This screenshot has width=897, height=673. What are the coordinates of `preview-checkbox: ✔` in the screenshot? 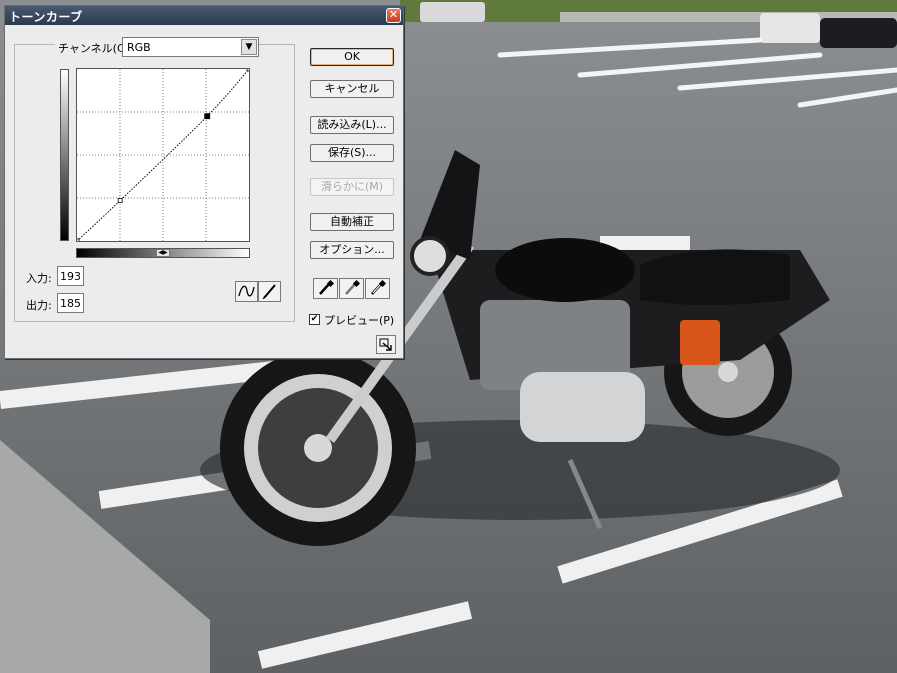 It's located at (314, 319).